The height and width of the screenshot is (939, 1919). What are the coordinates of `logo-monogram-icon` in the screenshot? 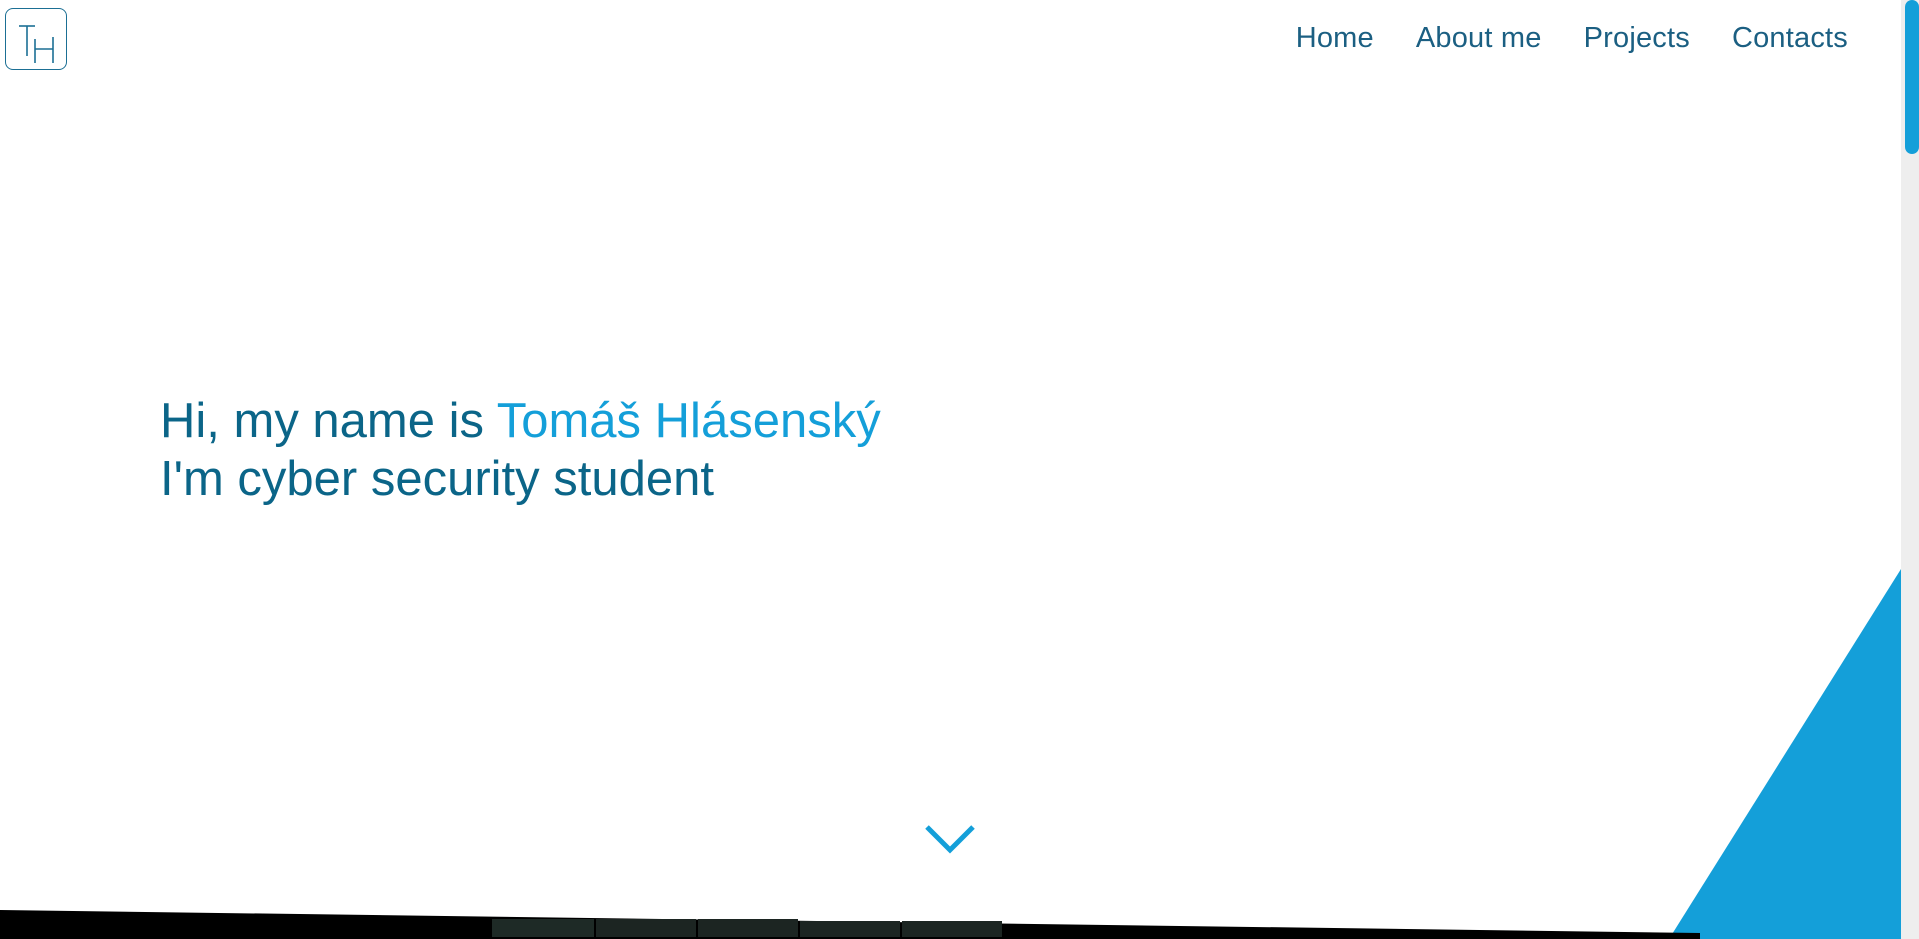 It's located at (36, 44).